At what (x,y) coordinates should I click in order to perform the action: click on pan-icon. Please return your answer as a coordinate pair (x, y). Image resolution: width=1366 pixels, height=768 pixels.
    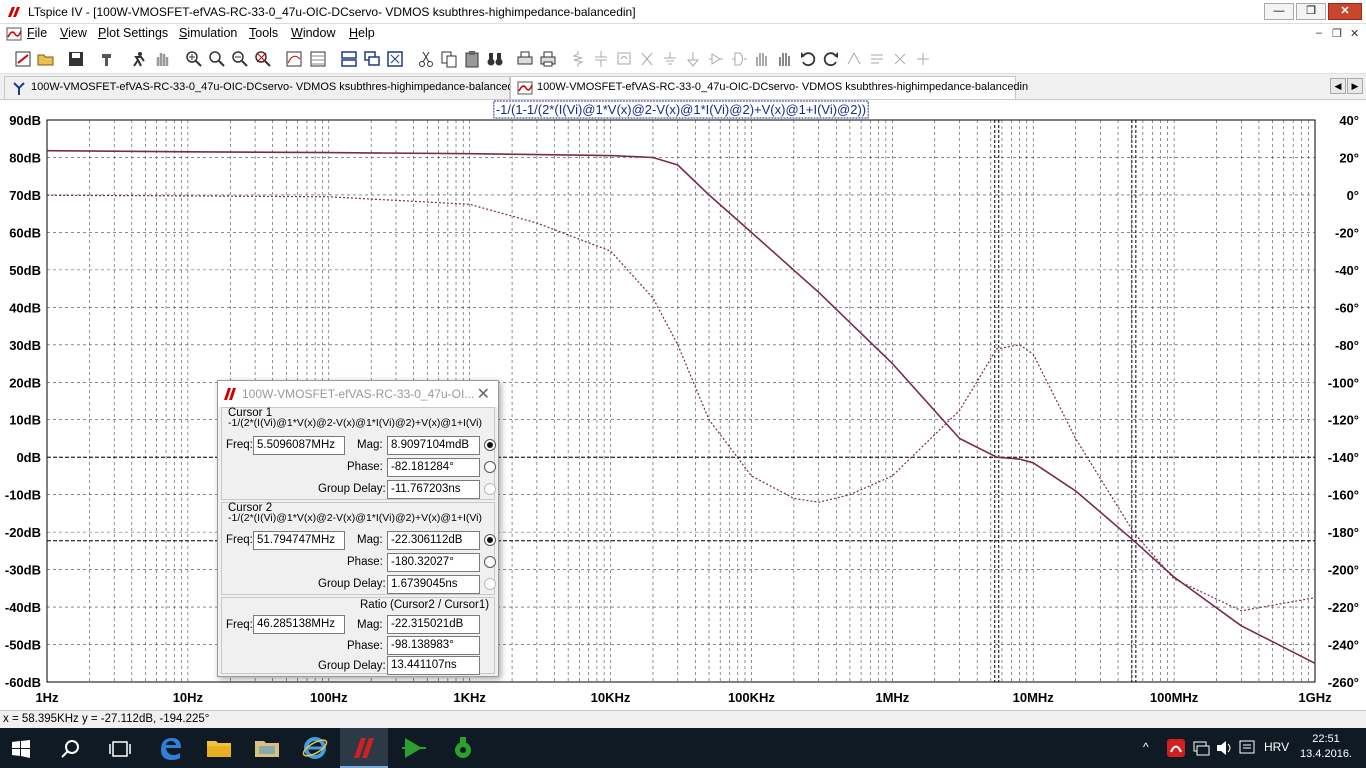
    Looking at the image, I should click on (217, 59).